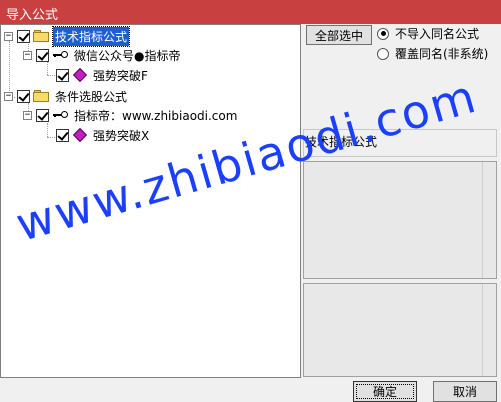 Image resolution: width=501 pixels, height=402 pixels. What do you see at coordinates (400, 143) in the screenshot?
I see `formula-type-field: 技术指标公式` at bounding box center [400, 143].